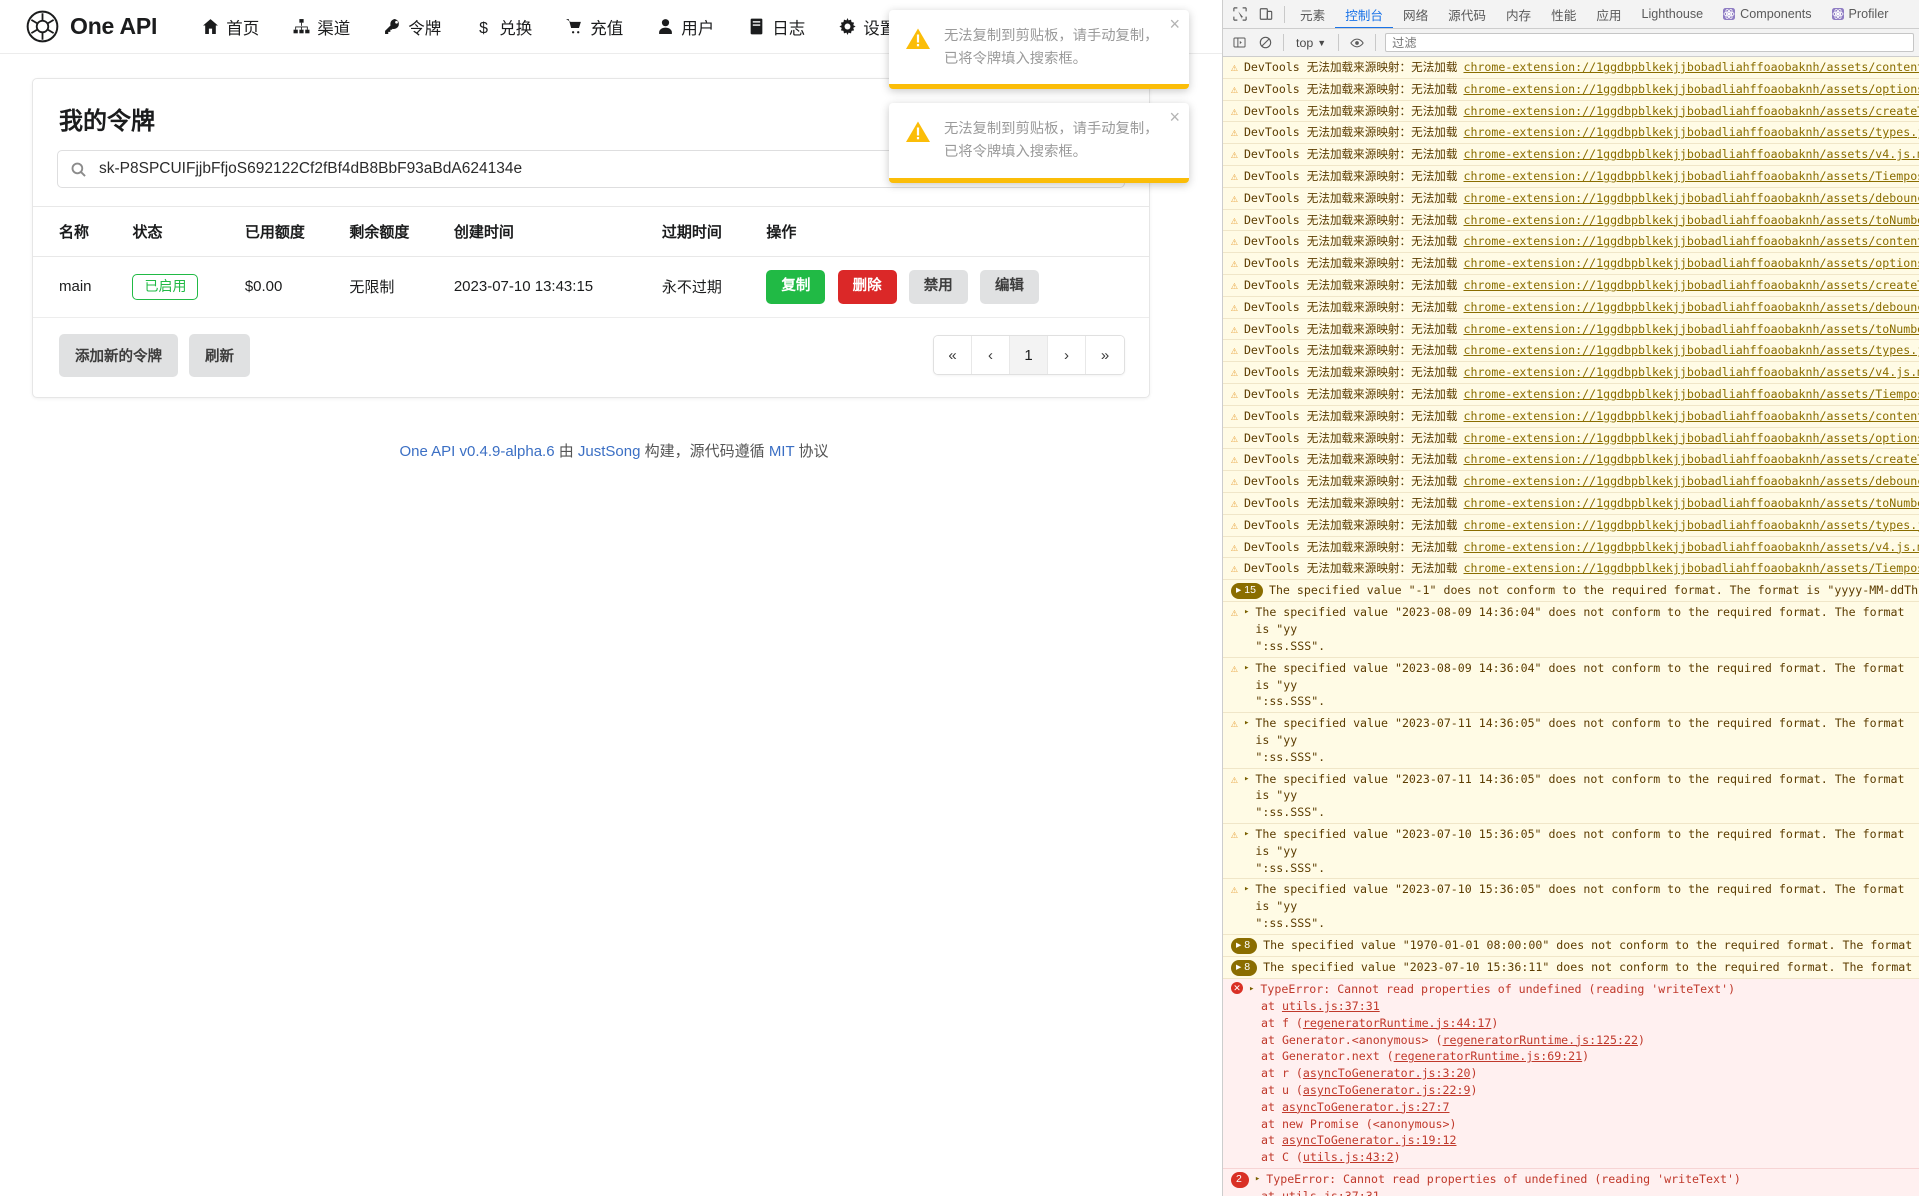 The height and width of the screenshot is (1196, 1919). I want to click on delete-button: 删除, so click(867, 287).